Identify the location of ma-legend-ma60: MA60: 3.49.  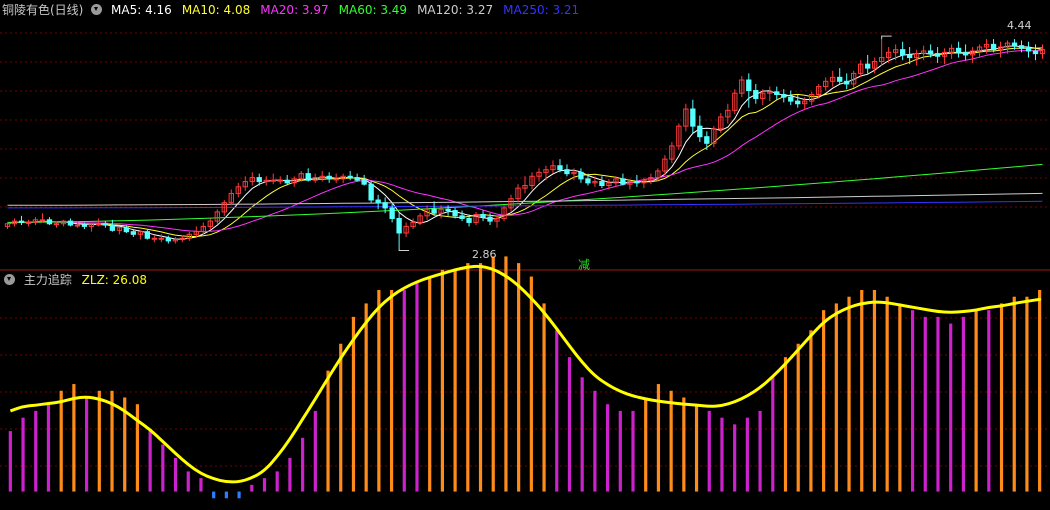
(373, 10).